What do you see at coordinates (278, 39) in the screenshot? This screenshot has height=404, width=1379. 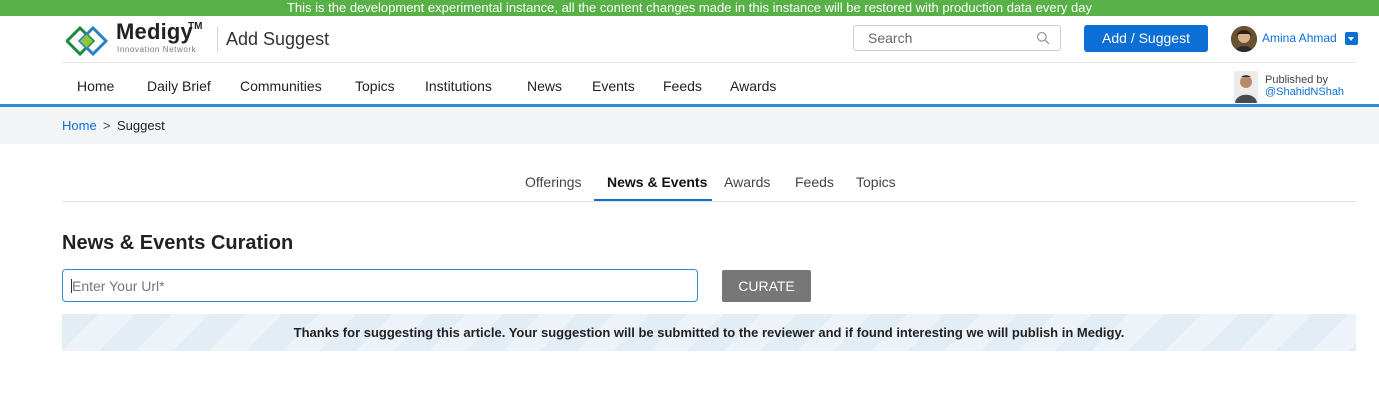 I see `page-title: Add Suggest` at bounding box center [278, 39].